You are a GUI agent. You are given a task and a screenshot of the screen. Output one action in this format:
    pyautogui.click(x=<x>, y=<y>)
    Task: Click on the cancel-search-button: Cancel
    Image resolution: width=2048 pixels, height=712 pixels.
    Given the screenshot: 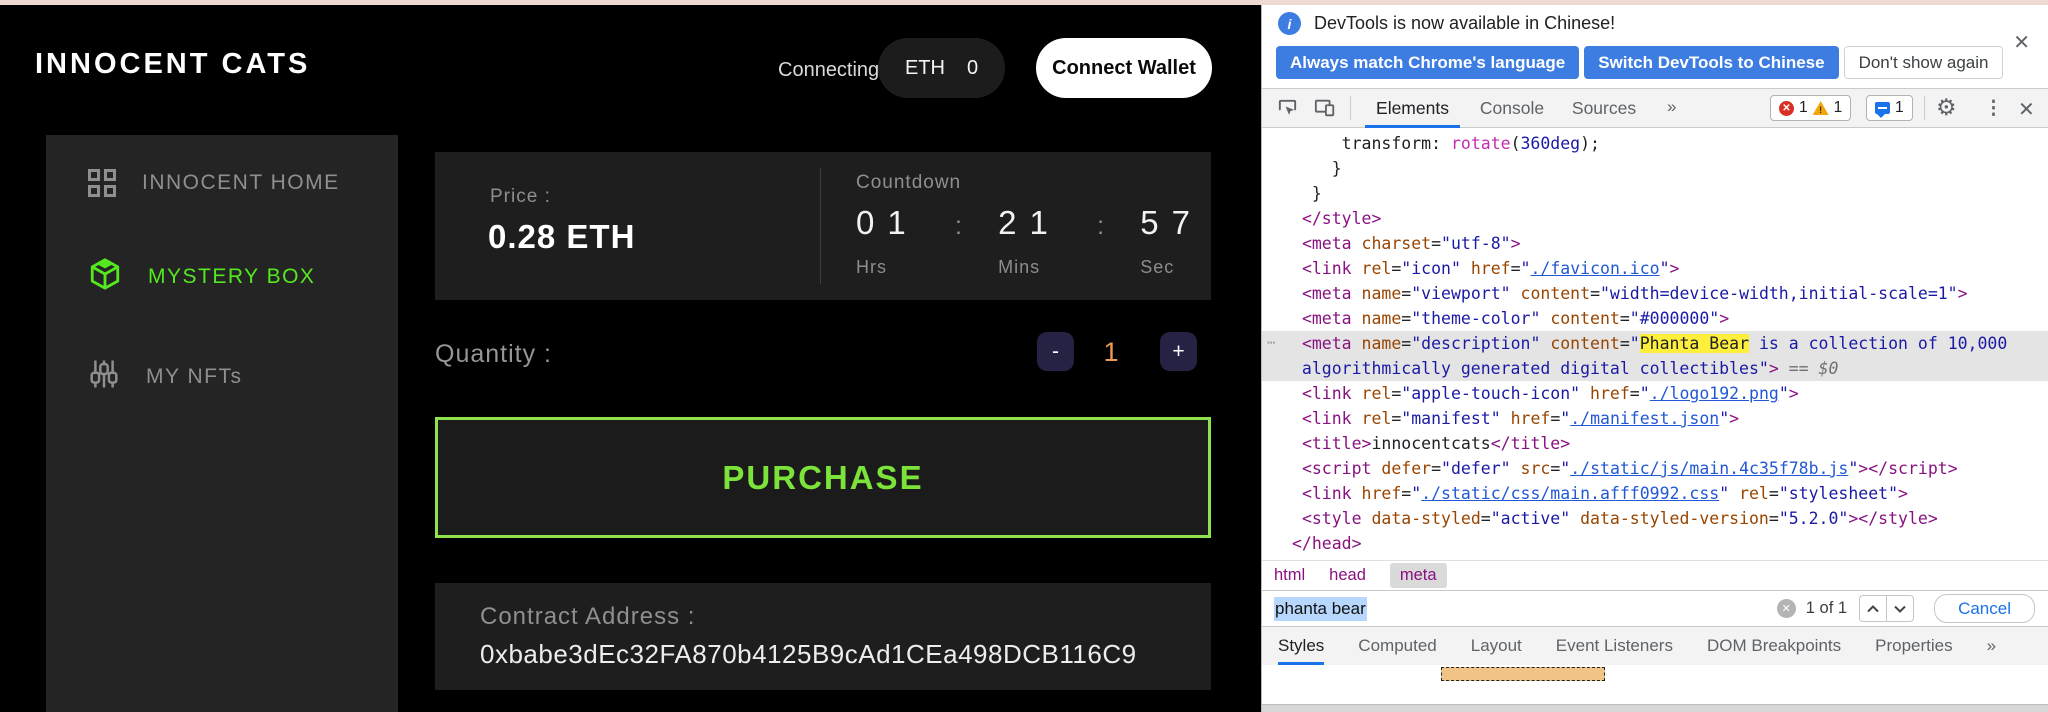 What is the action you would take?
    pyautogui.click(x=1984, y=608)
    